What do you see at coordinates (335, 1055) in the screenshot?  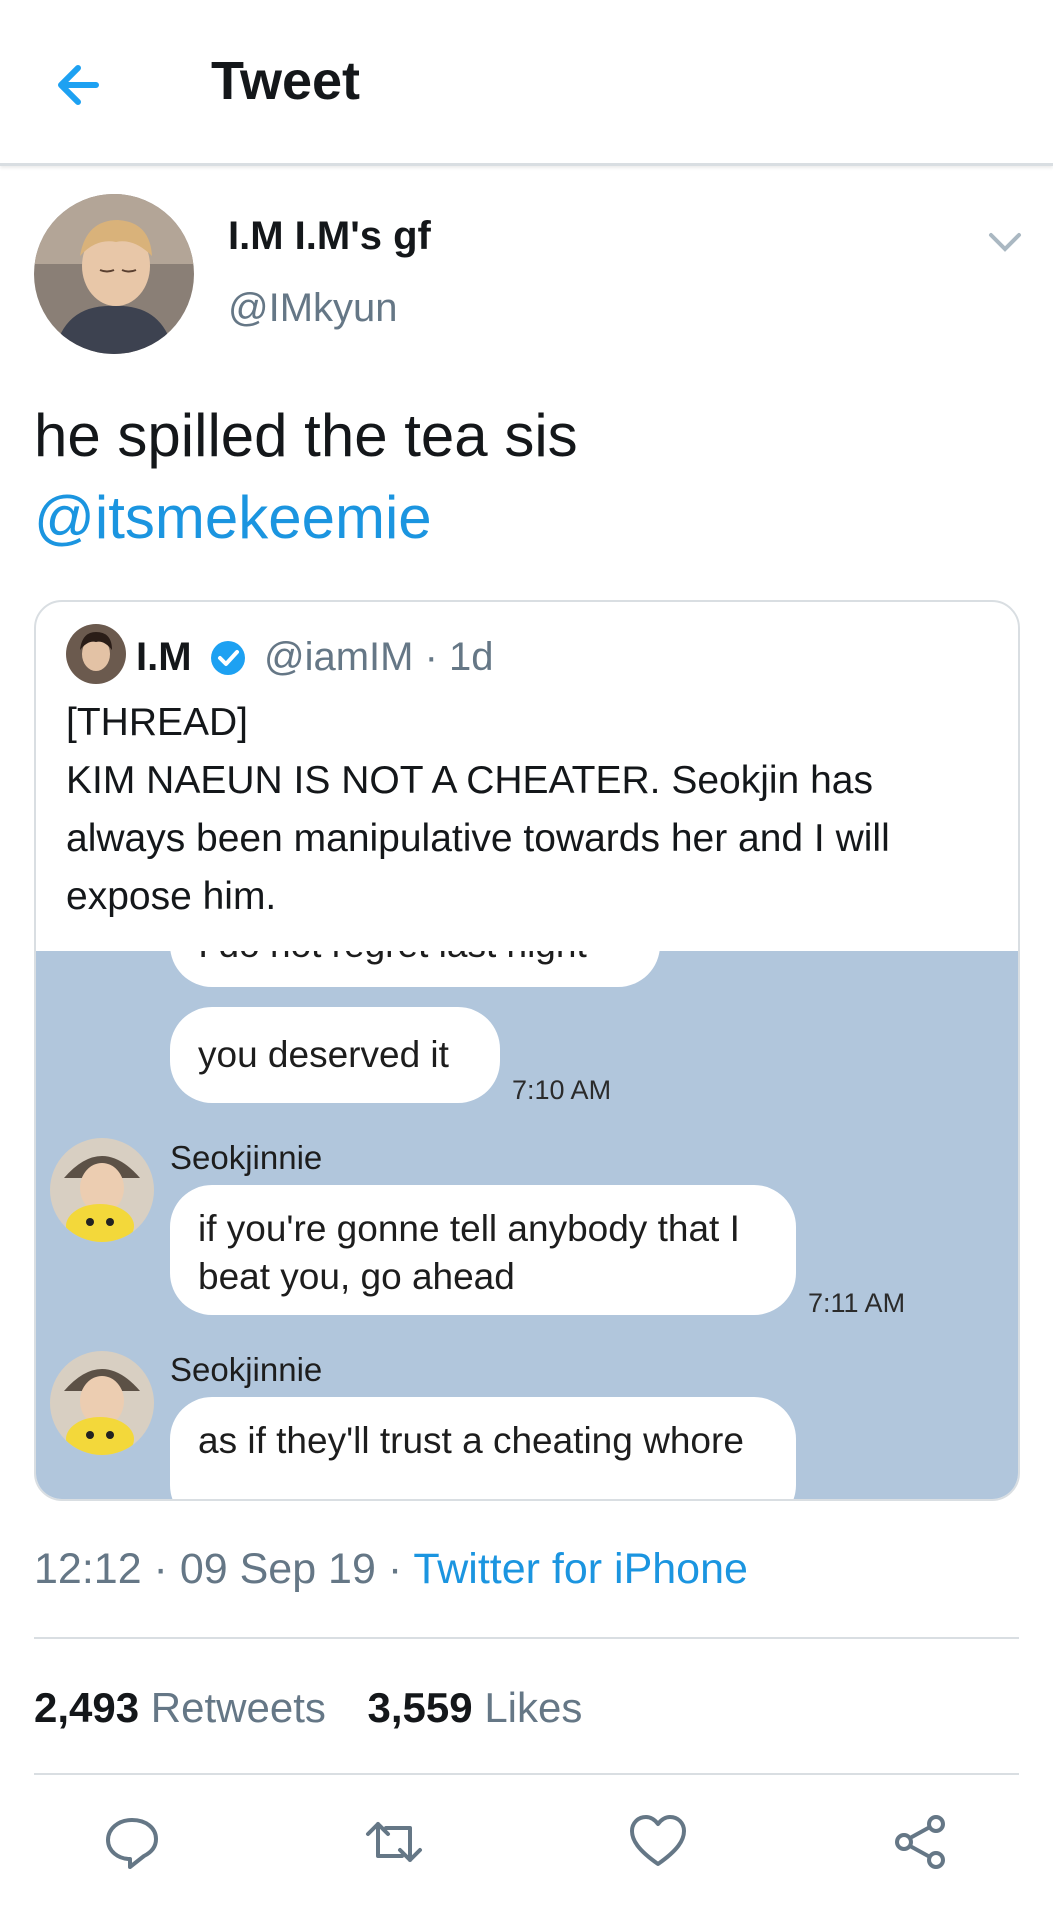 I see `chat-bubble: you deserved it` at bounding box center [335, 1055].